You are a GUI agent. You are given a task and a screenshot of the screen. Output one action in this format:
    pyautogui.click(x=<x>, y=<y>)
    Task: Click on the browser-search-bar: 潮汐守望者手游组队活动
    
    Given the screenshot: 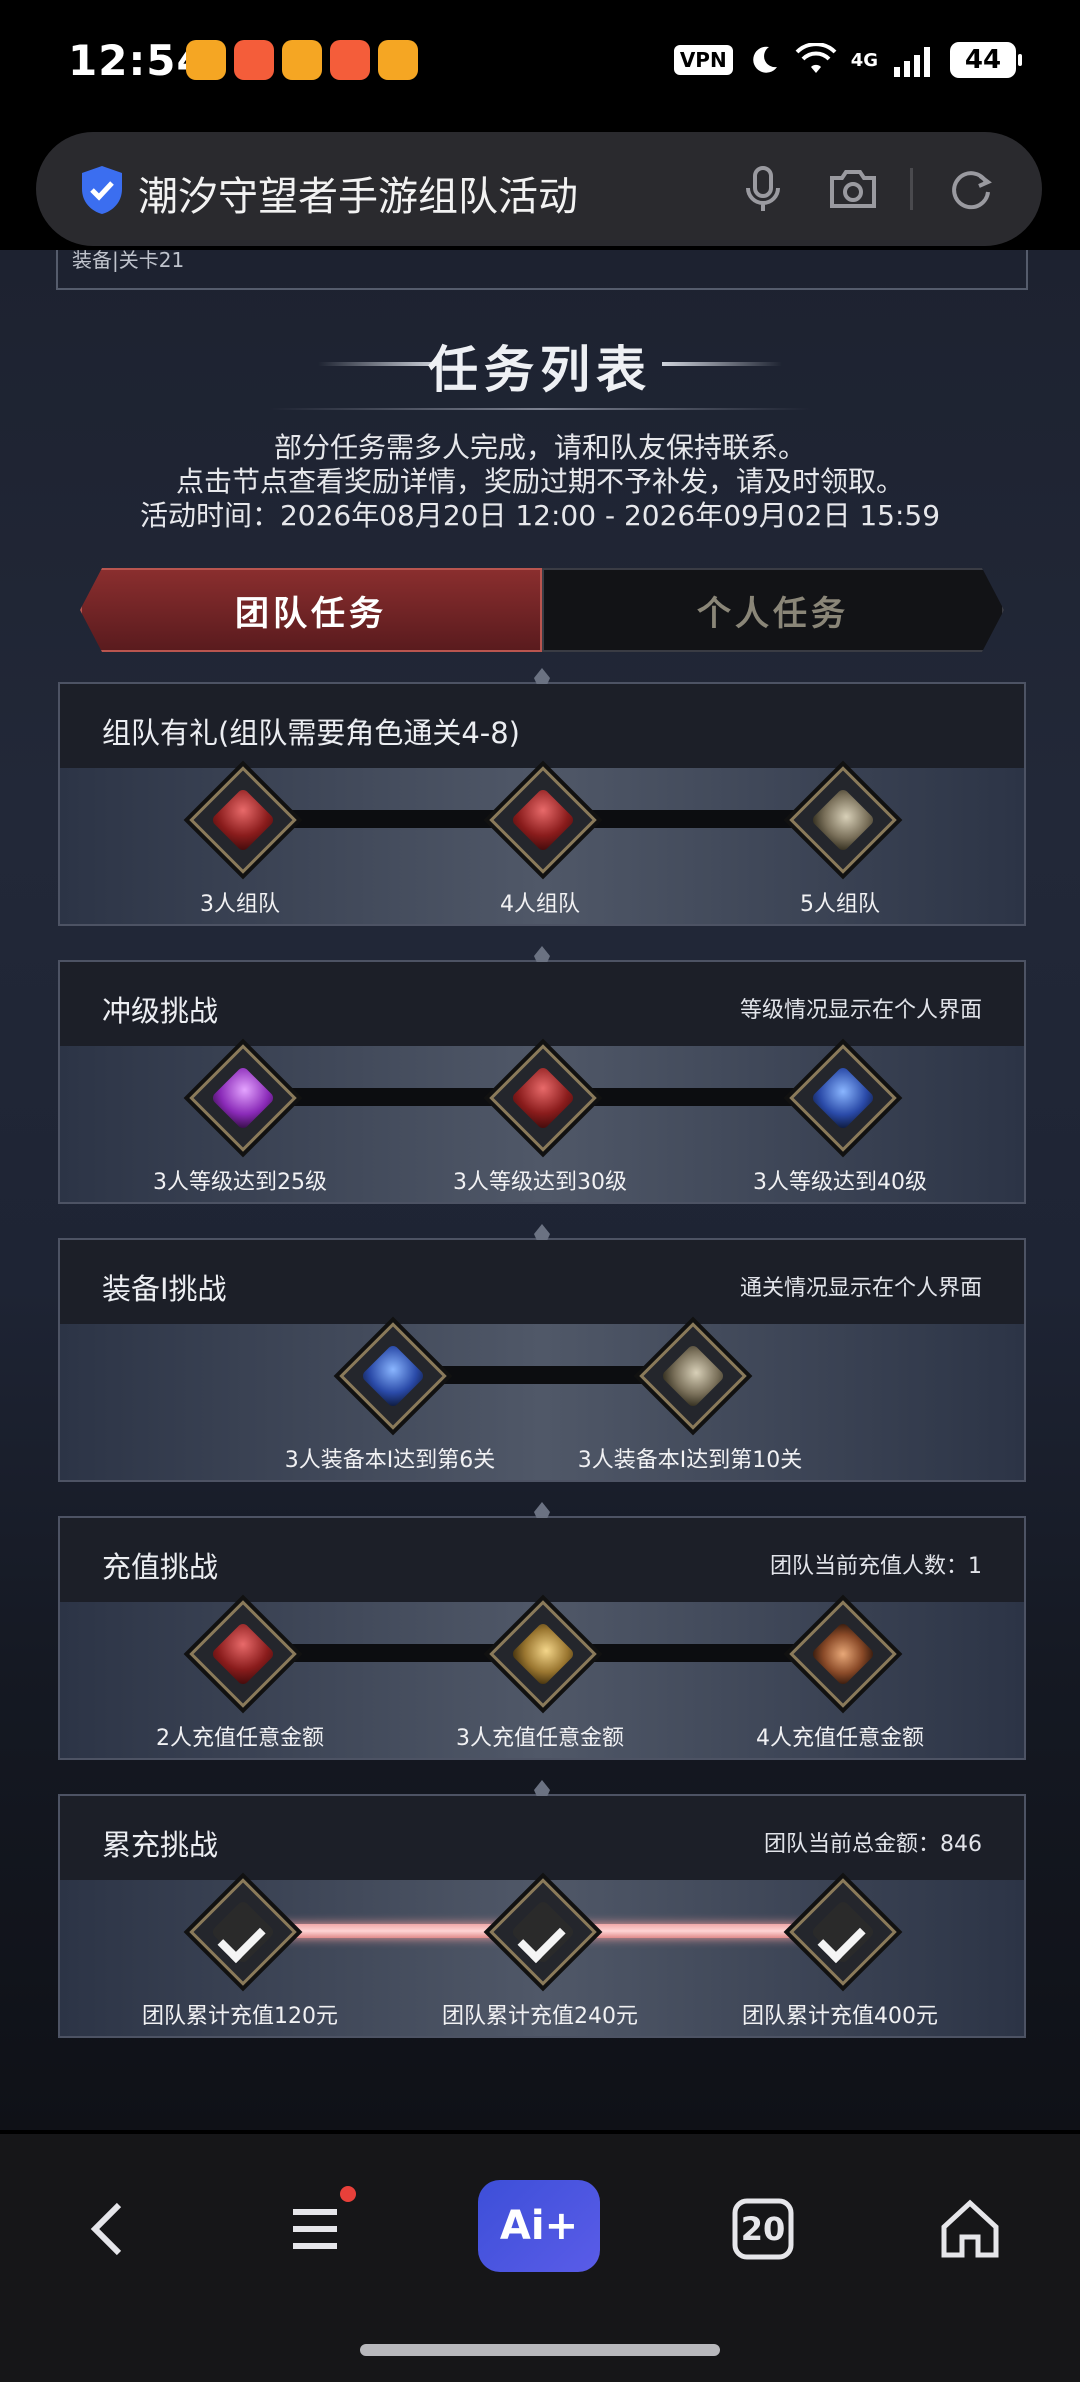 What is the action you would take?
    pyautogui.click(x=539, y=189)
    